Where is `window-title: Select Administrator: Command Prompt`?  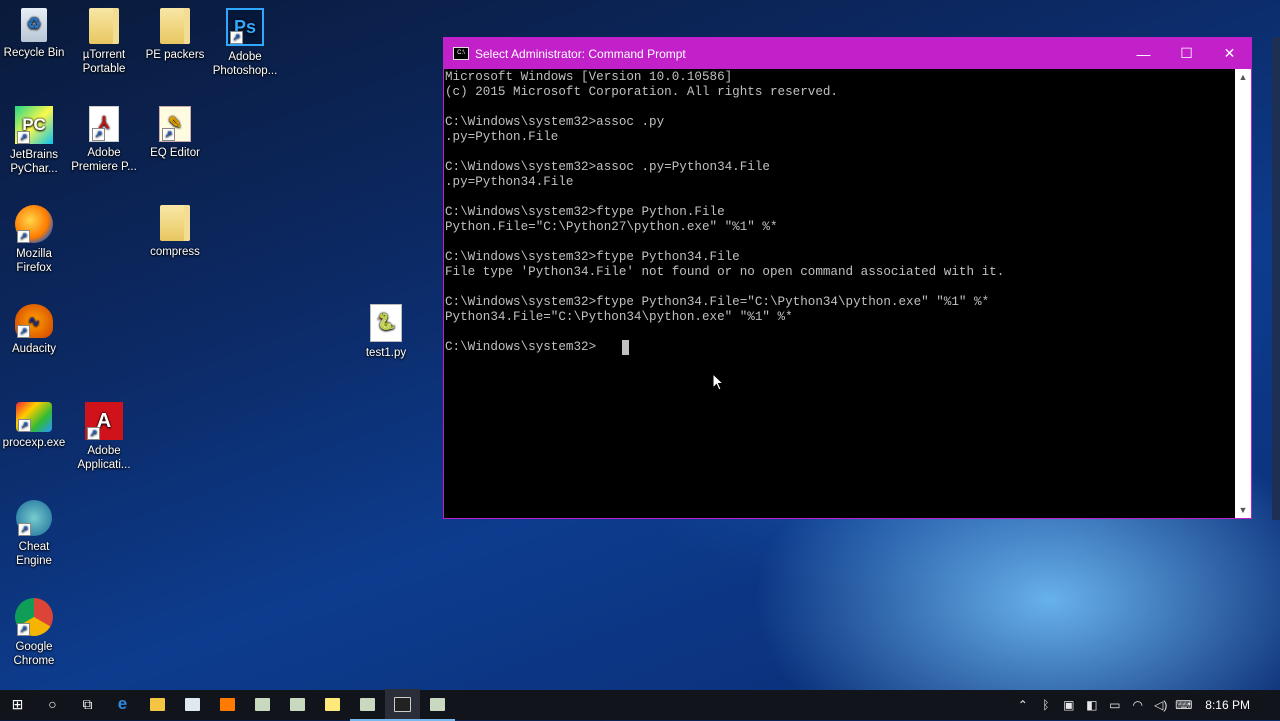
window-title: Select Administrator: Command Prompt is located at coordinates (580, 53).